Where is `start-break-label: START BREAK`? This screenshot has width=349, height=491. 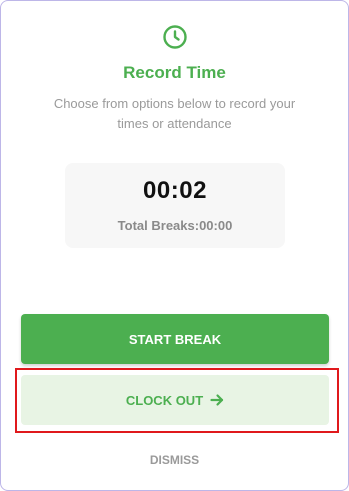
start-break-label: START BREAK is located at coordinates (175, 339).